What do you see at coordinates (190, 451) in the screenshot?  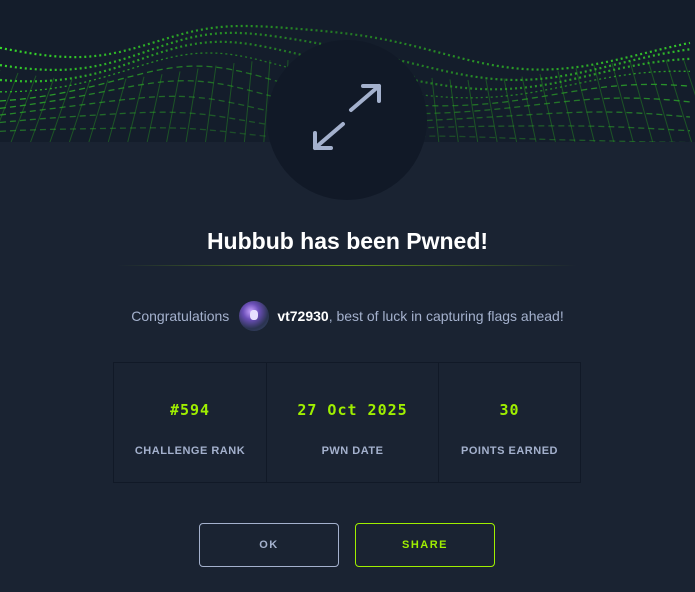 I see `stat-label: CHALLENGE RANK` at bounding box center [190, 451].